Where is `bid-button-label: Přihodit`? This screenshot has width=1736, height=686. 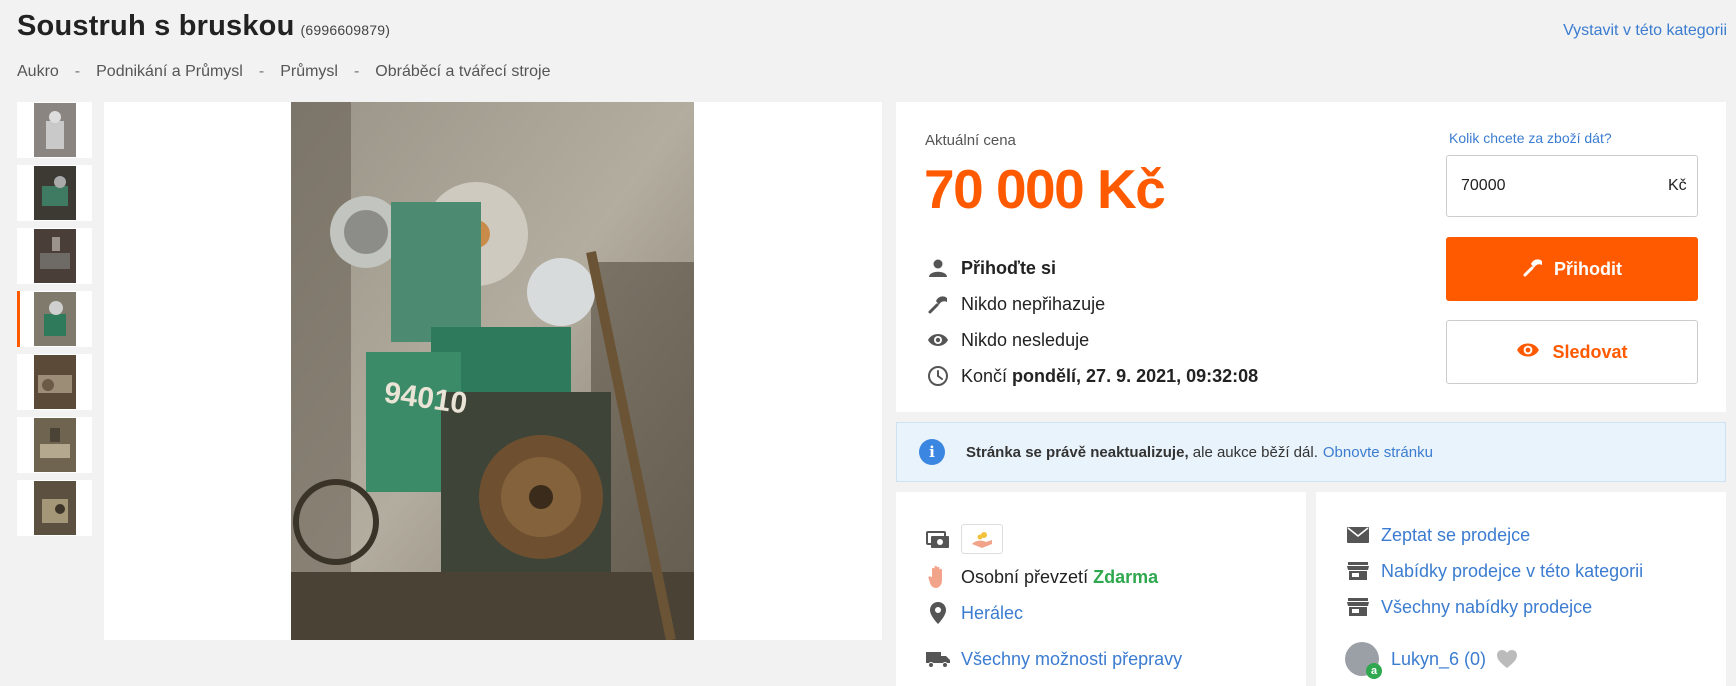
bid-button-label: Přihodit is located at coordinates (1588, 268).